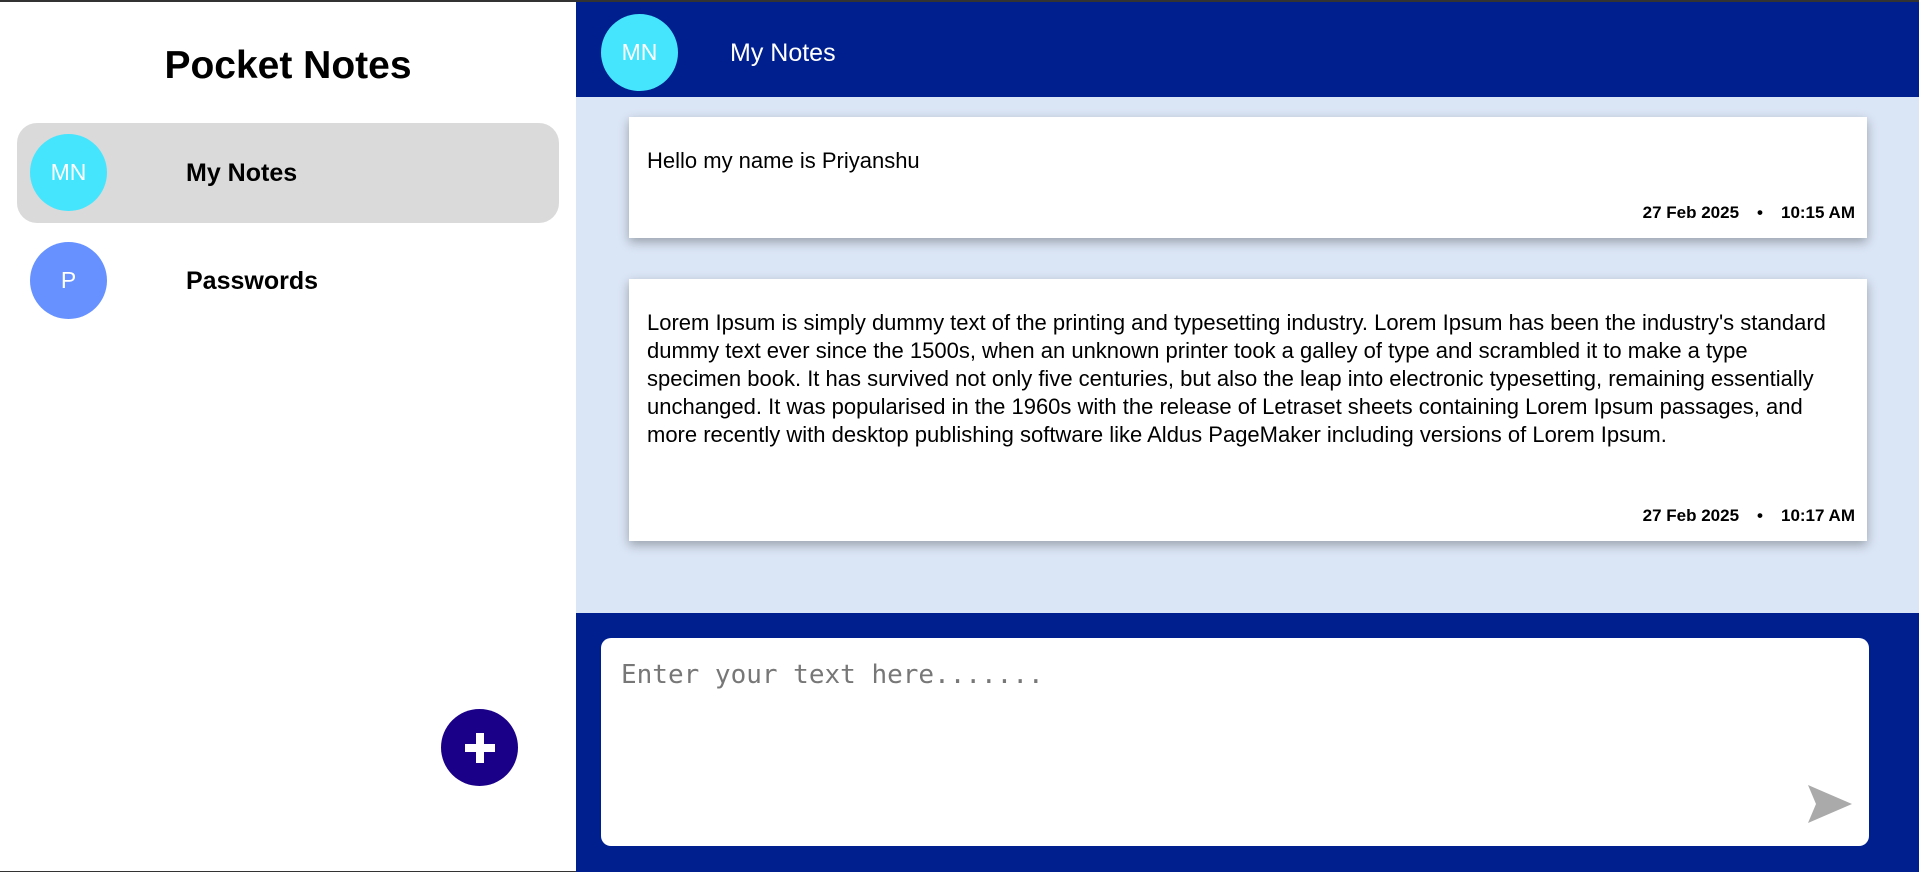 The height and width of the screenshot is (872, 1919). What do you see at coordinates (252, 281) in the screenshot?
I see `group-label: Passwords` at bounding box center [252, 281].